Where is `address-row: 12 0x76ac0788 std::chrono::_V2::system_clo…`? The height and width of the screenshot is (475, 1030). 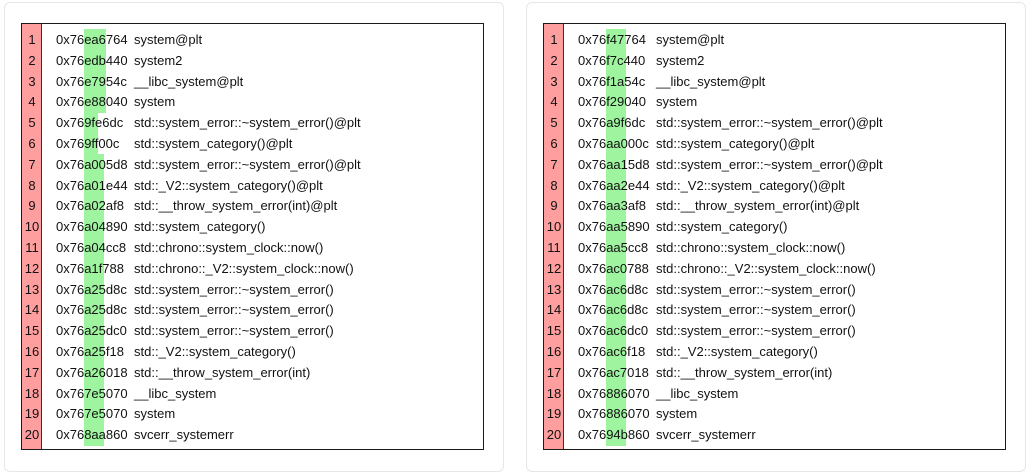
address-row: 12 0x76ac0788 std::chrono::_V2::system_clo… is located at coordinates (774, 269).